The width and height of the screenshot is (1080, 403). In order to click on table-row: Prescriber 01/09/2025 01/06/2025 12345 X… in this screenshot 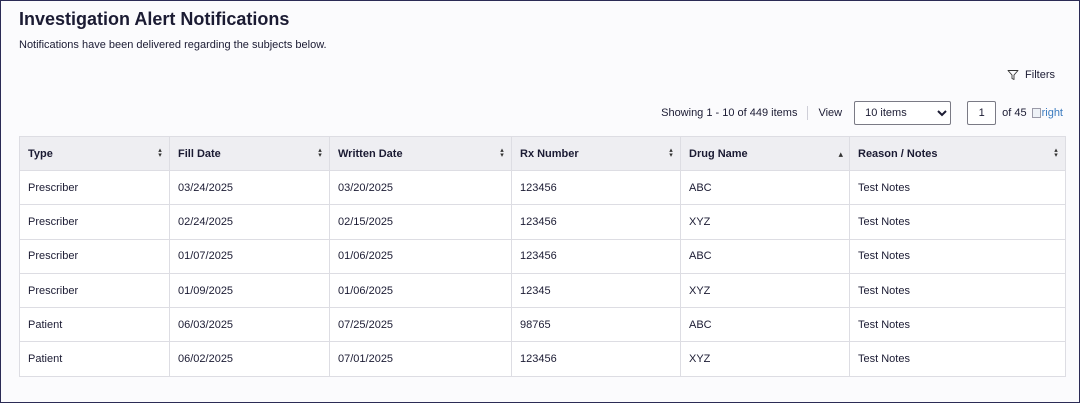, I will do `click(542, 290)`.